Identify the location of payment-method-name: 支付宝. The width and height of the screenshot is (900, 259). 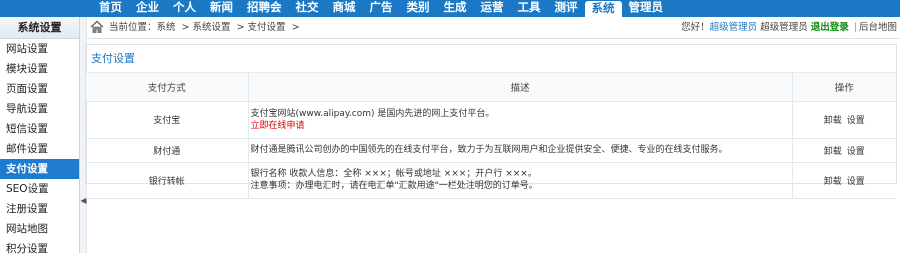
(167, 120).